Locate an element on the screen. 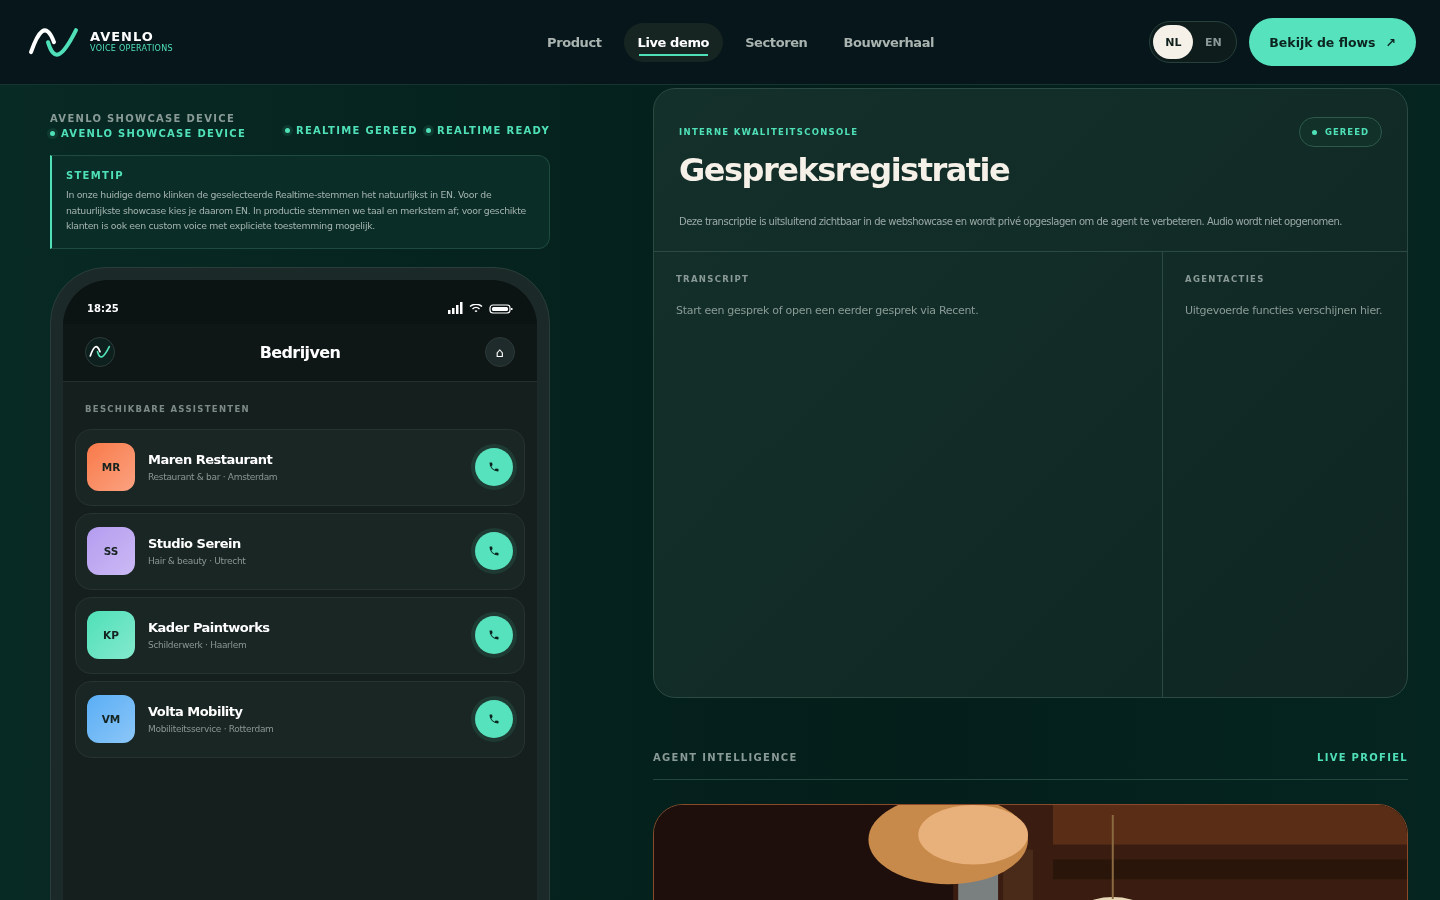  status-label: REALTIME READY is located at coordinates (487, 130).